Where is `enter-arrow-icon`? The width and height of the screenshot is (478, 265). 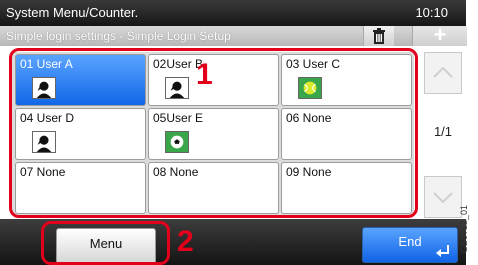
enter-arrow-icon is located at coordinates (442, 251).